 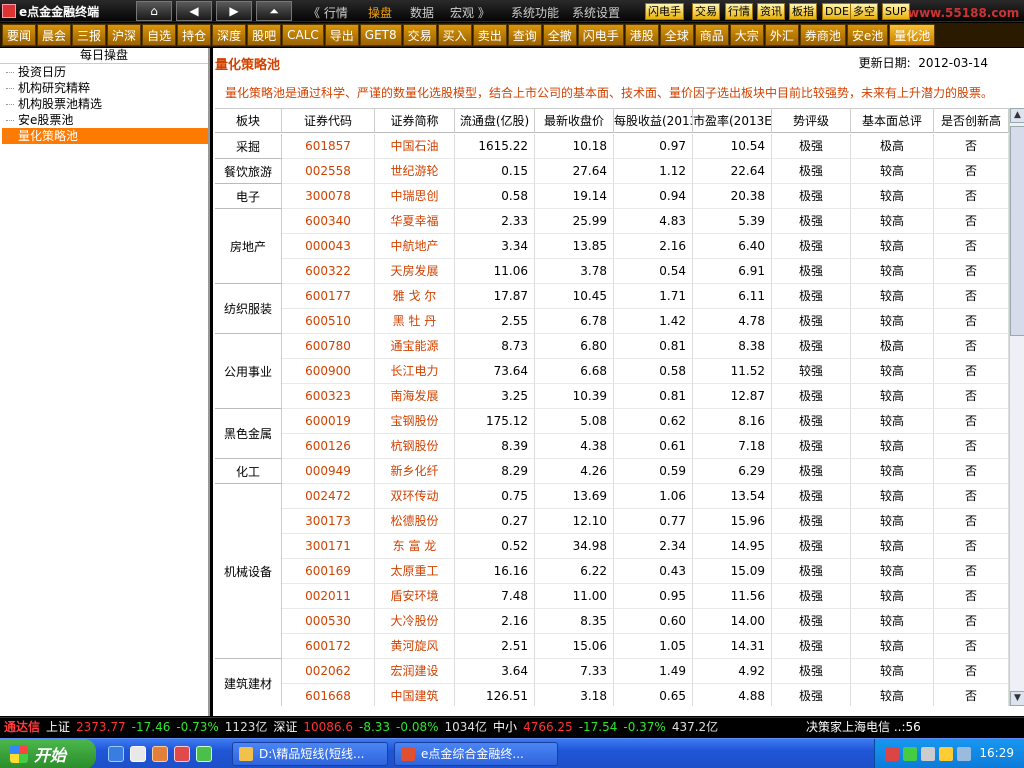 I want to click on toolbar-button-20: 大宗, so click(x=746, y=35).